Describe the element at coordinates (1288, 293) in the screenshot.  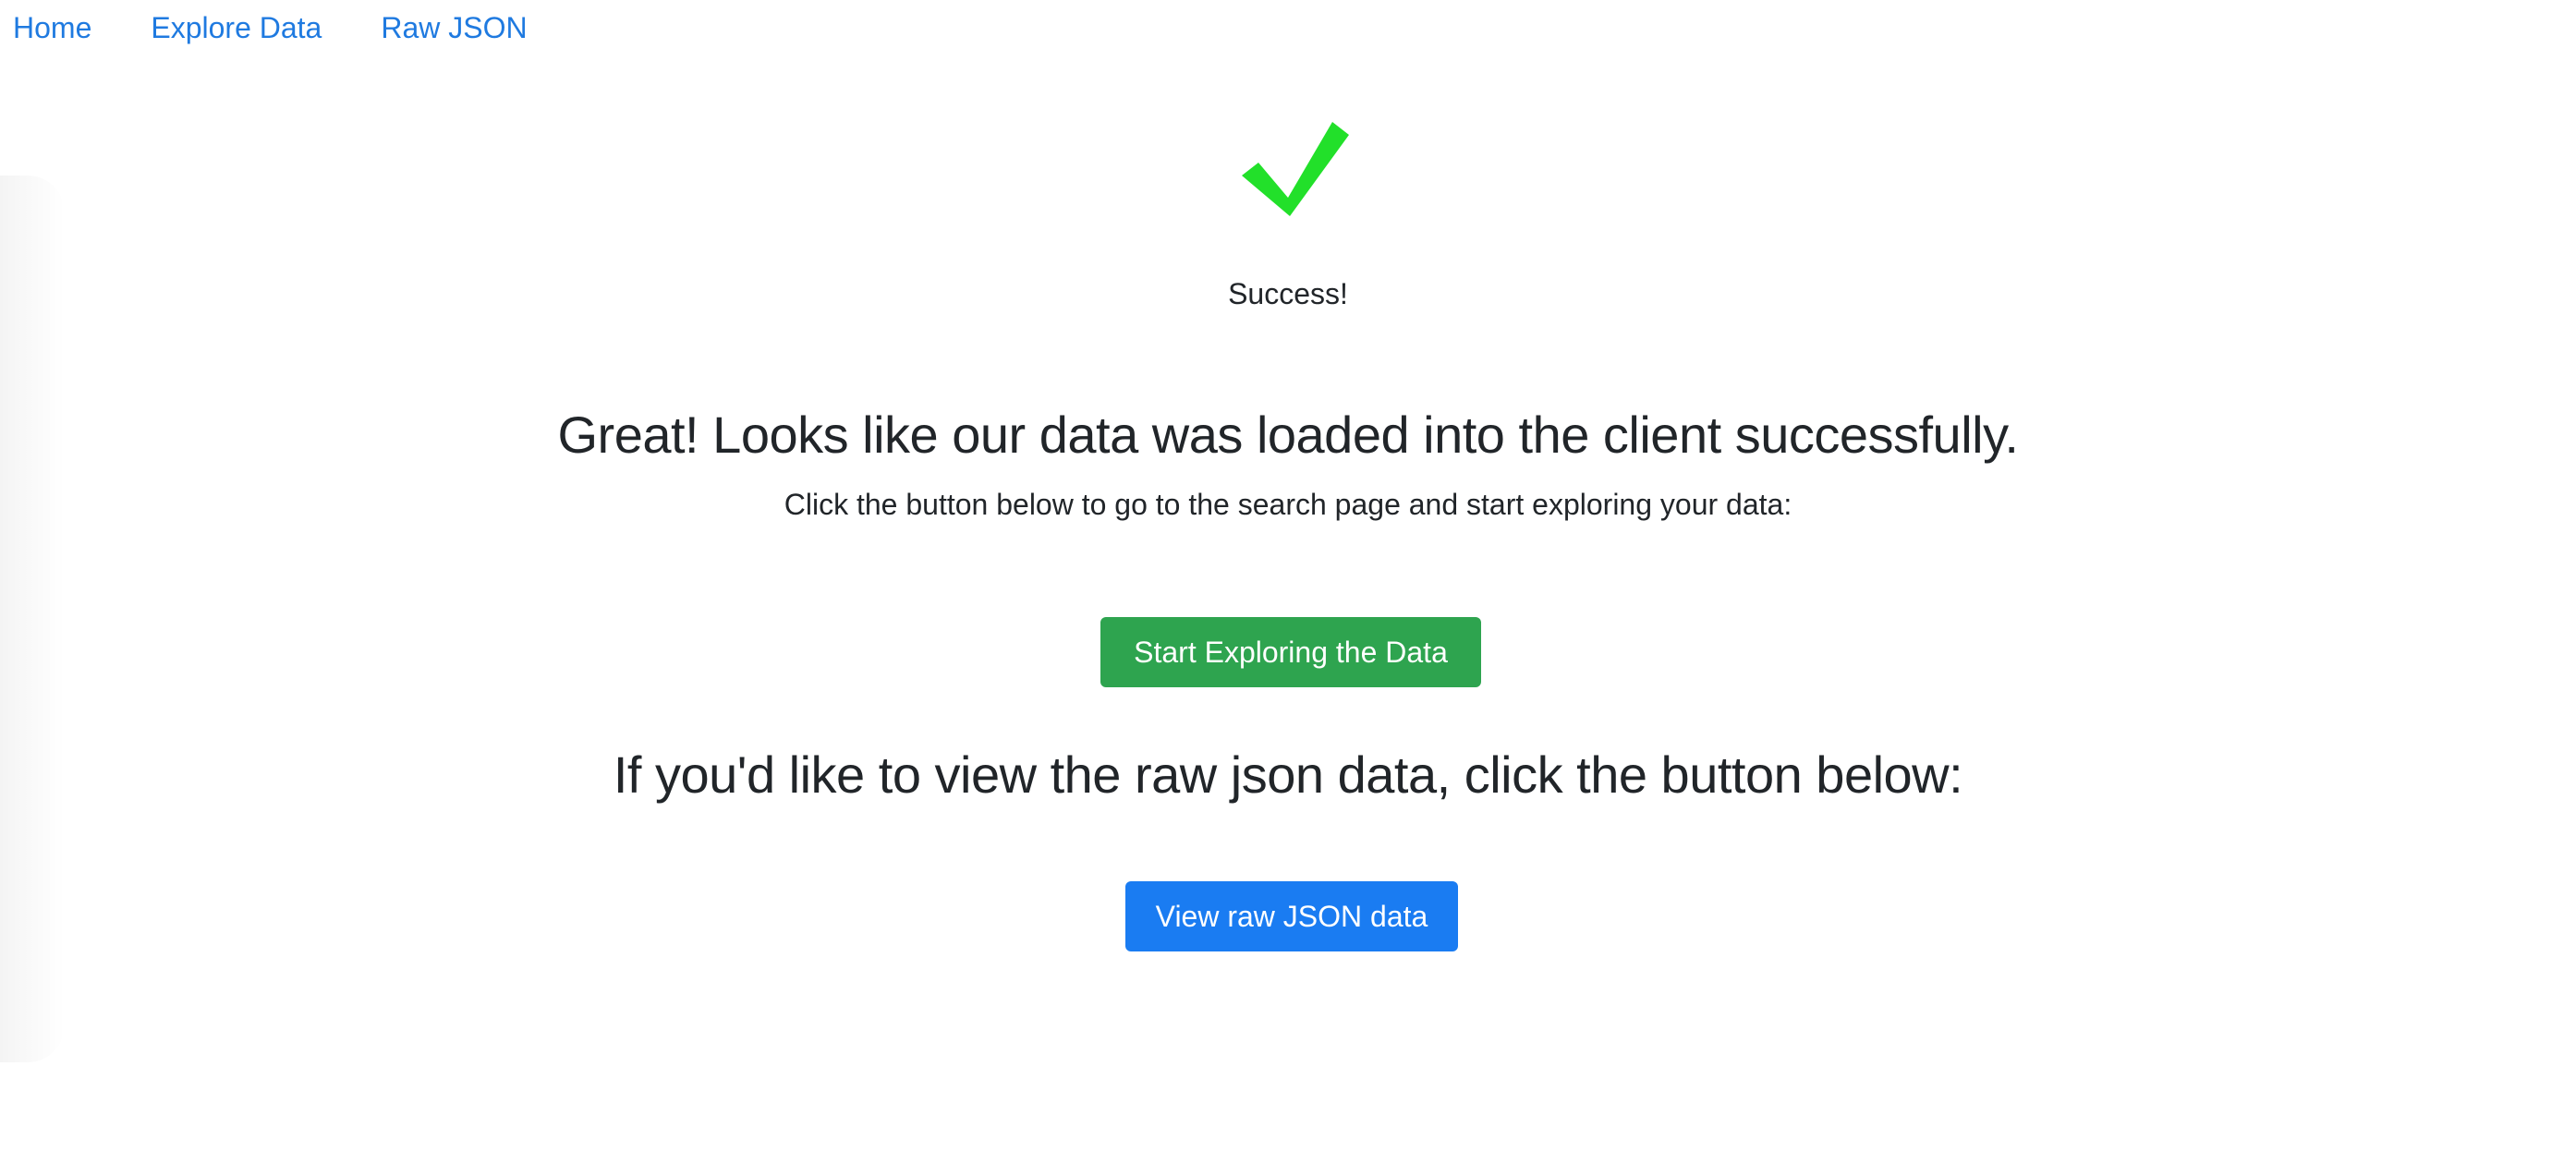
I see `success-message: Success!` at that location.